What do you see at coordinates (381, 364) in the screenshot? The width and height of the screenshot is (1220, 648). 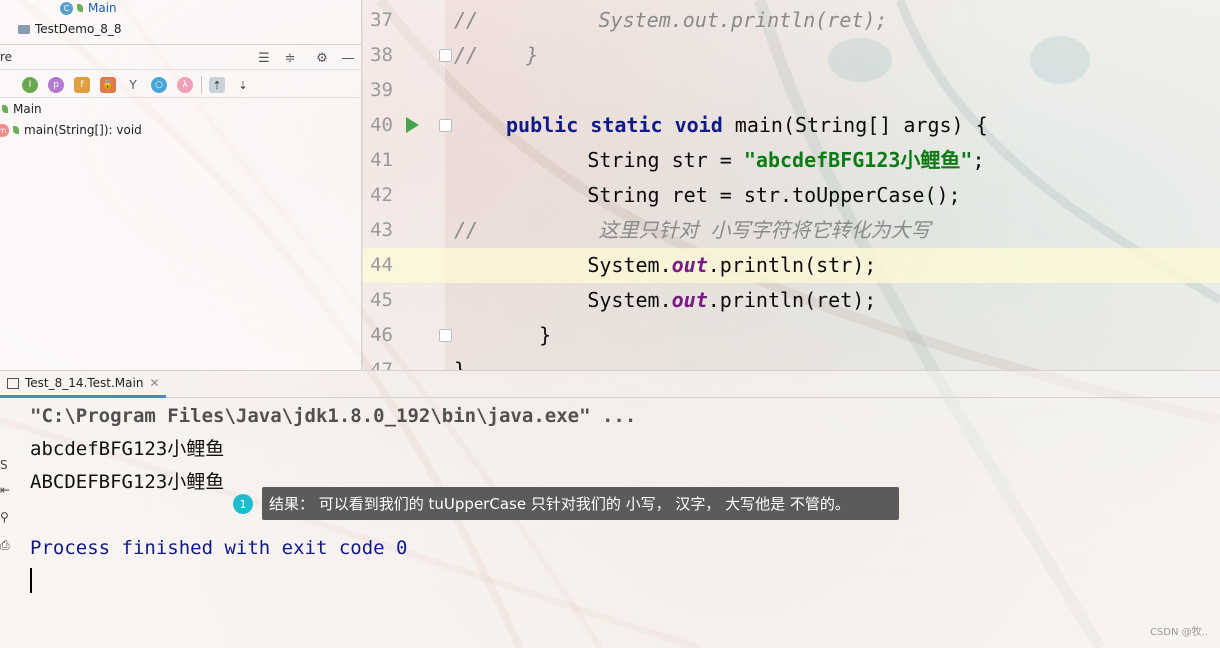 I see `line-number: 47` at bounding box center [381, 364].